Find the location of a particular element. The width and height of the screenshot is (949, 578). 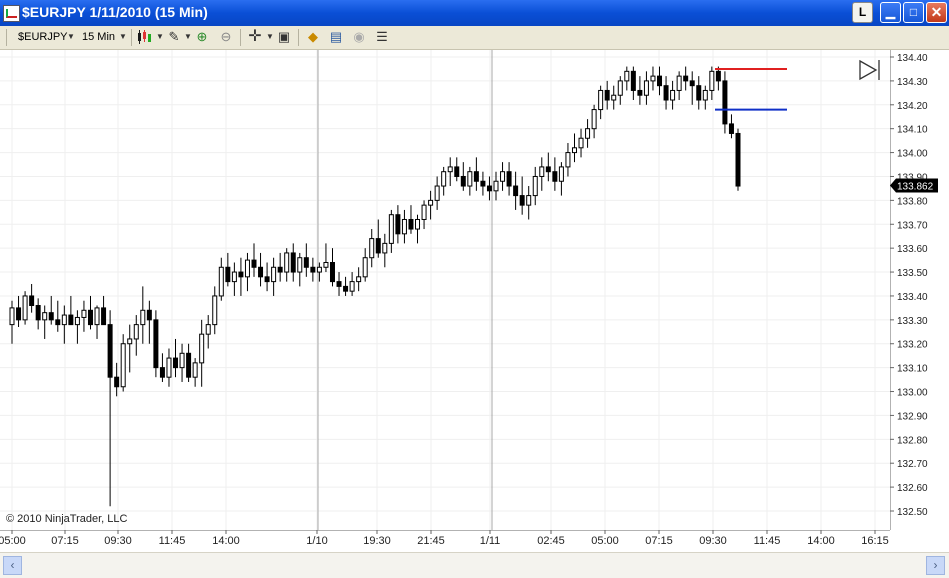

toolbar-grip is located at coordinates (6, 37).